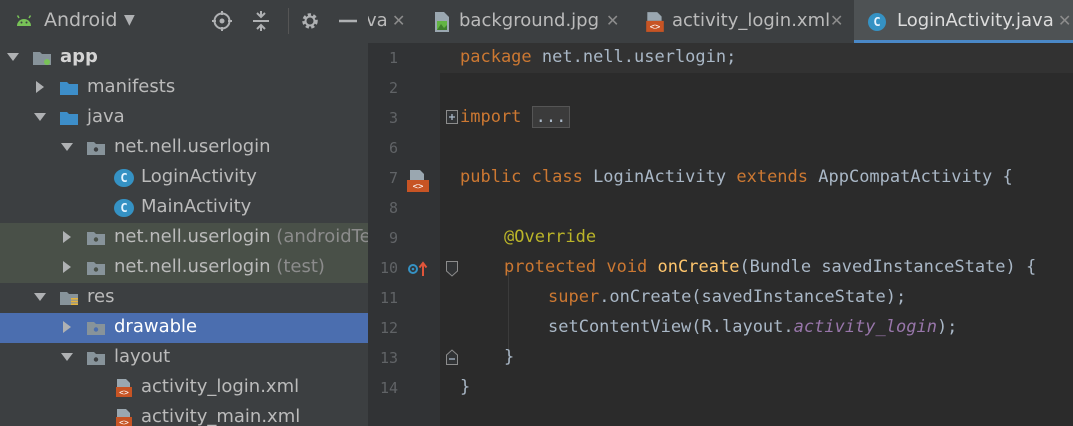  What do you see at coordinates (42, 58) in the screenshot?
I see `module-folder-icon` at bounding box center [42, 58].